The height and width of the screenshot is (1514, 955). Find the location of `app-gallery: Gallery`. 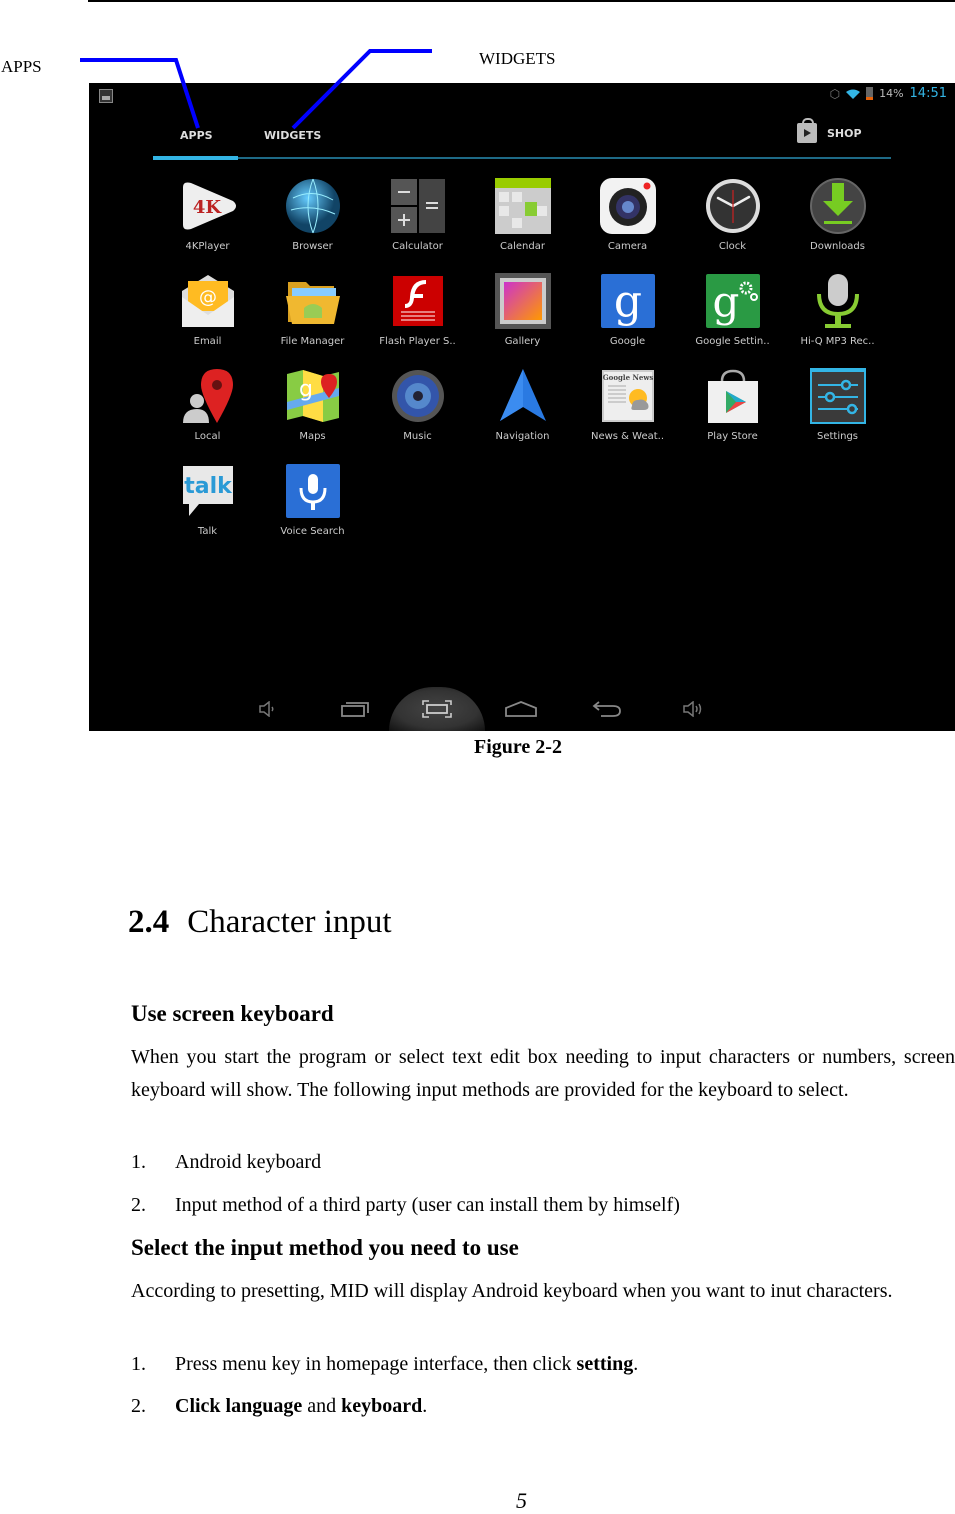

app-gallery: Gallery is located at coordinates (522, 319).